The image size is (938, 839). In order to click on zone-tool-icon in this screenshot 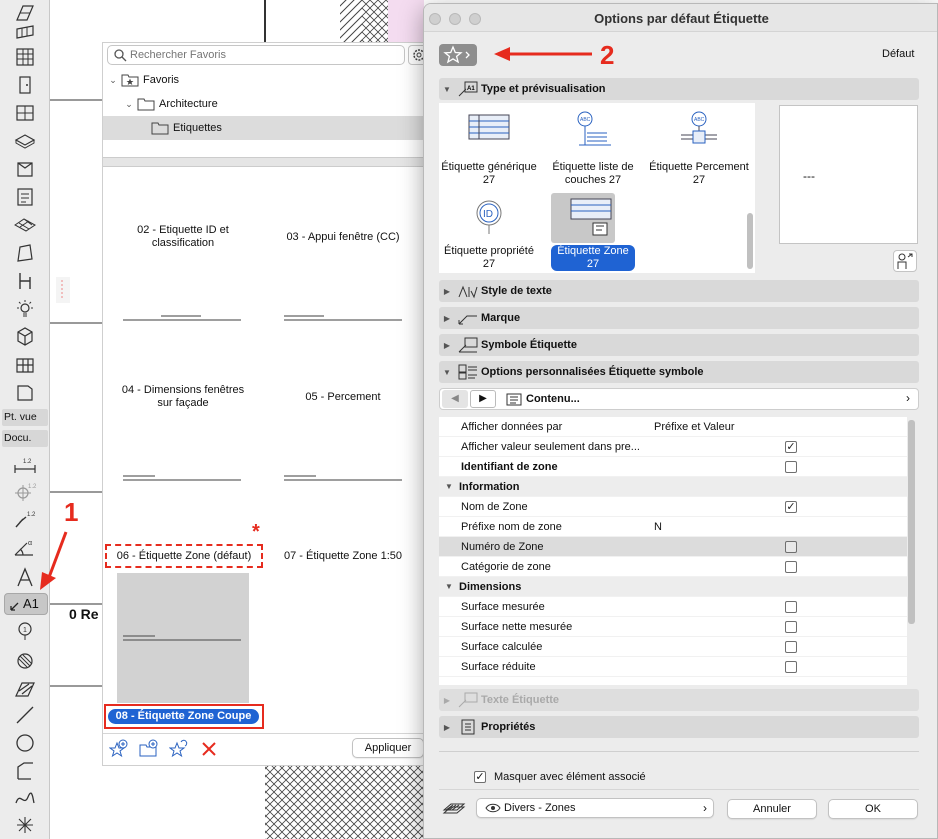, I will do `click(25, 393)`.